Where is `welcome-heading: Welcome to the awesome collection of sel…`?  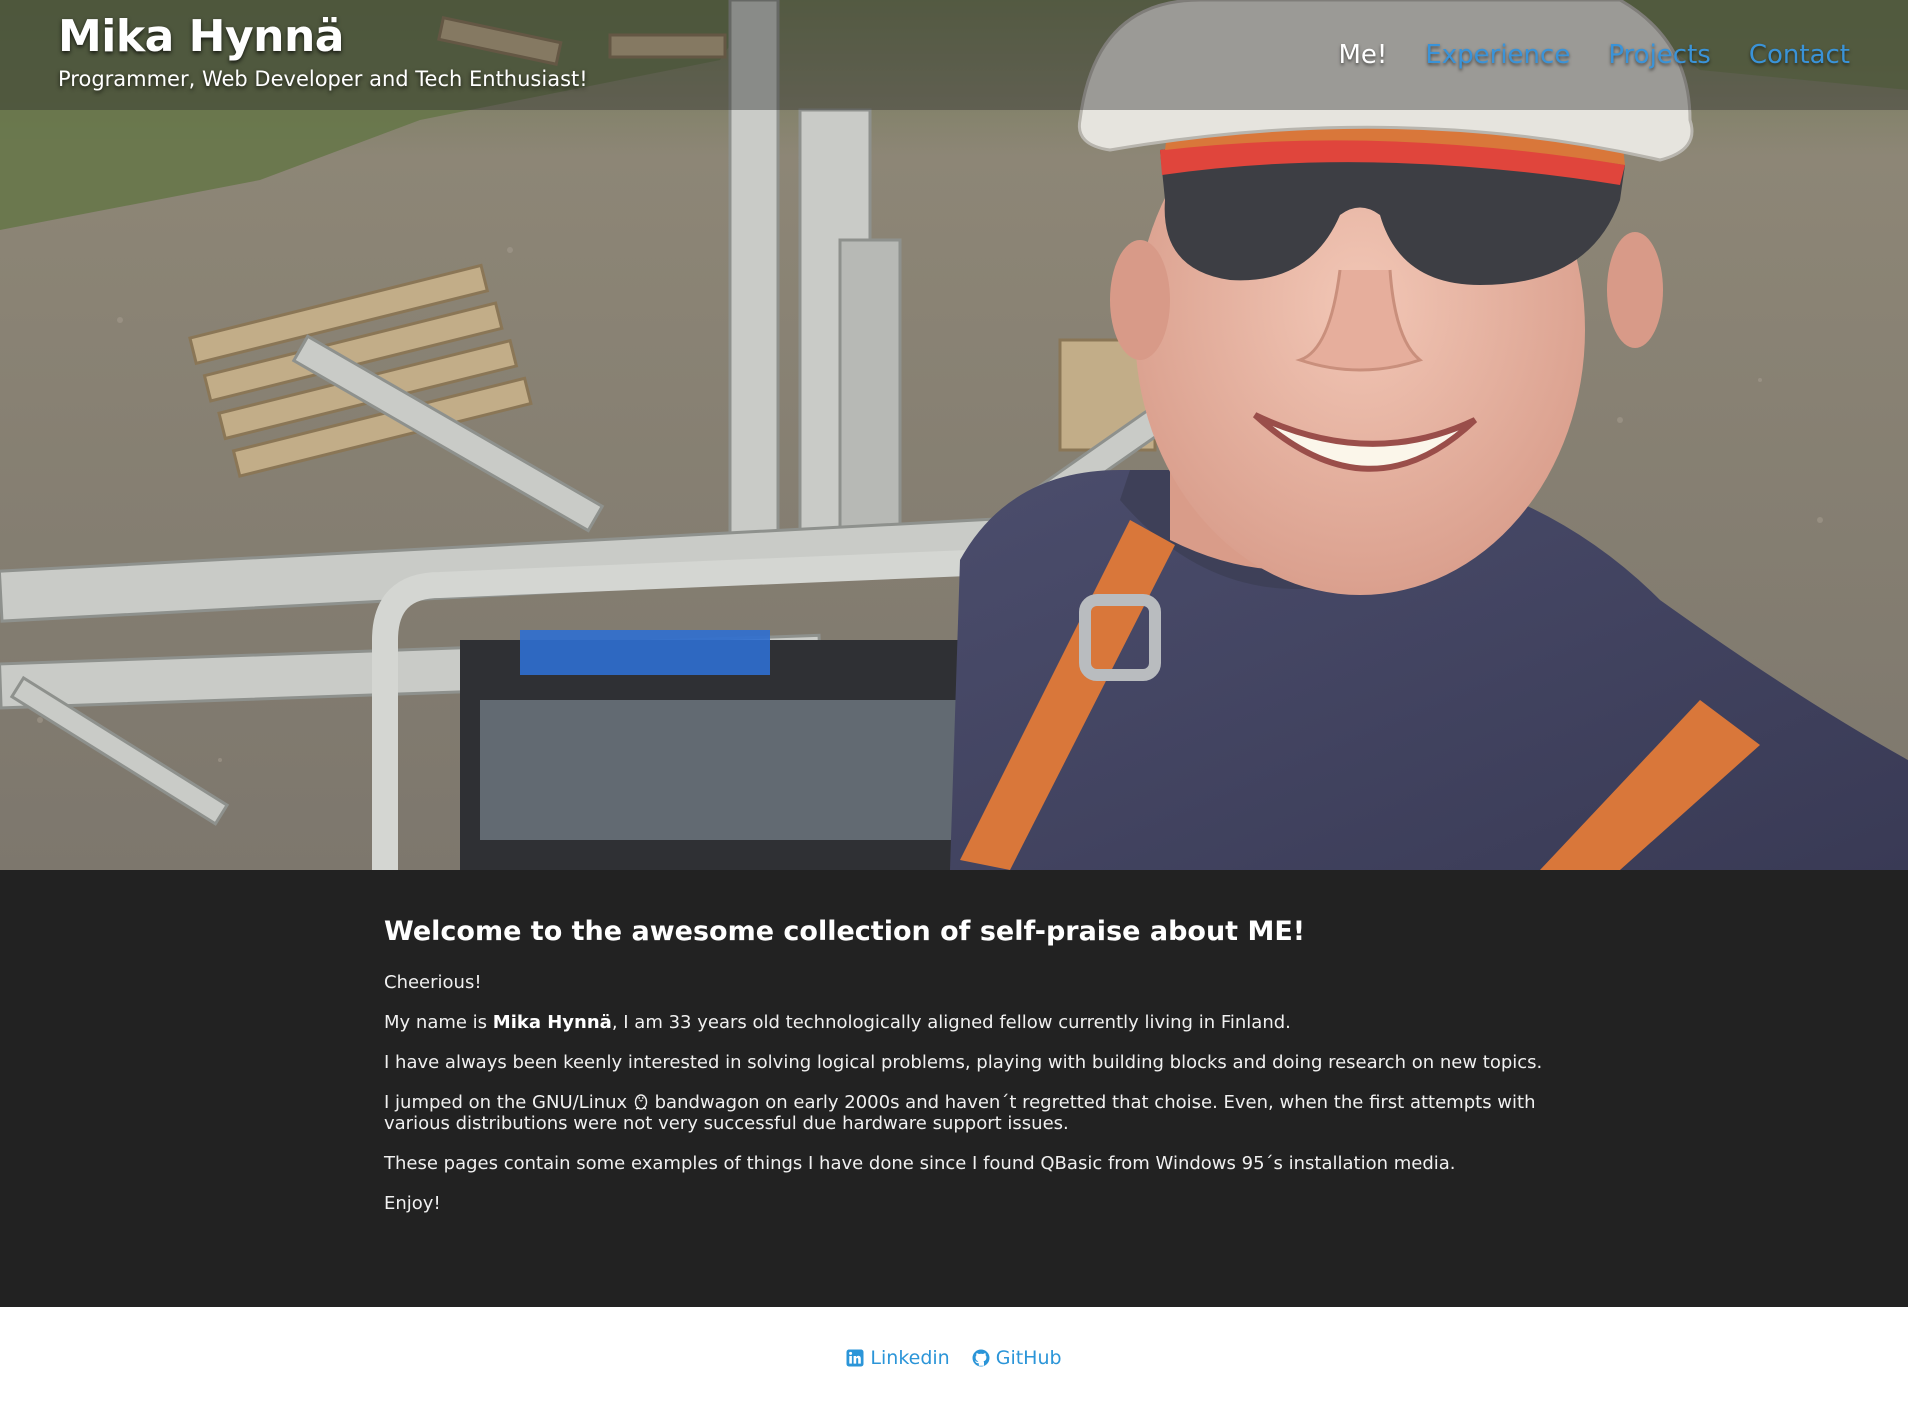
welcome-heading: Welcome to the awesome collection of sel… is located at coordinates (845, 931).